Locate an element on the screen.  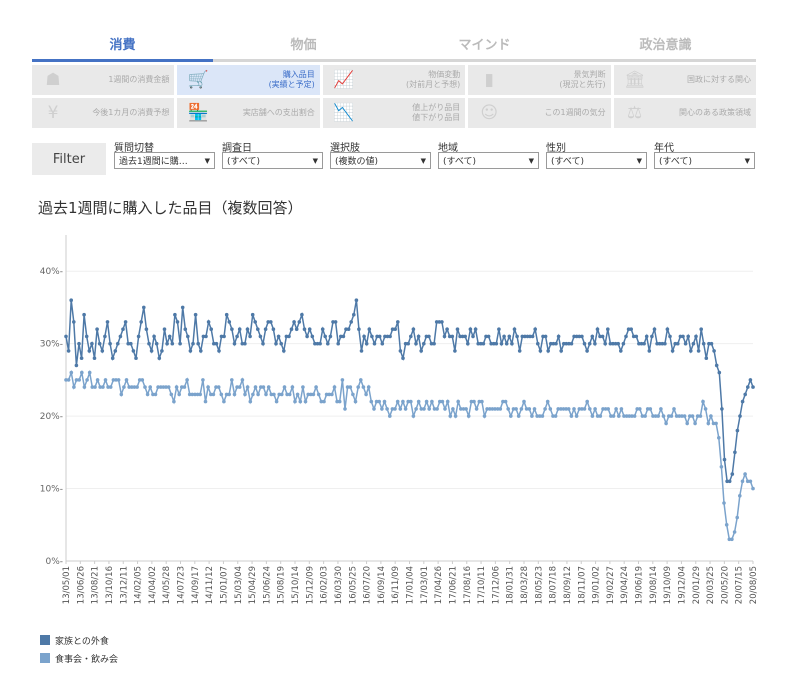
y-tick-label: 40%- is located at coordinates (51, 272).